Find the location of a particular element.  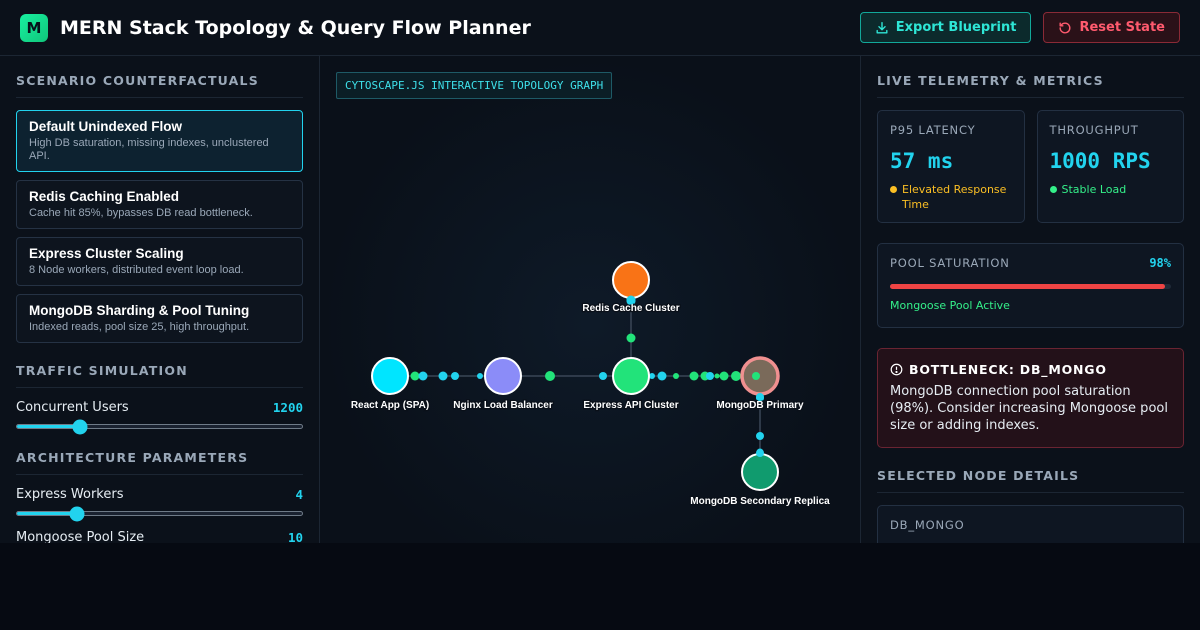

graph-engine-tag: CYTOSCAPE.JS INTERACTIVE TOPOLOGY GRAPH is located at coordinates (474, 85).